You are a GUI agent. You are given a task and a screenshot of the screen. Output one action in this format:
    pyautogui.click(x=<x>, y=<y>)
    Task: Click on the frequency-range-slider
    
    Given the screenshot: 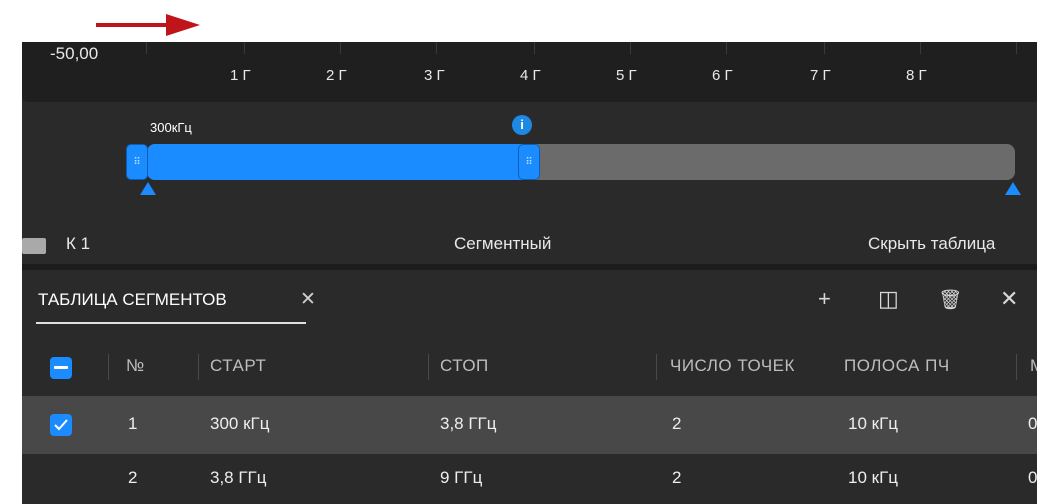 What is the action you would take?
    pyautogui.click(x=581, y=162)
    